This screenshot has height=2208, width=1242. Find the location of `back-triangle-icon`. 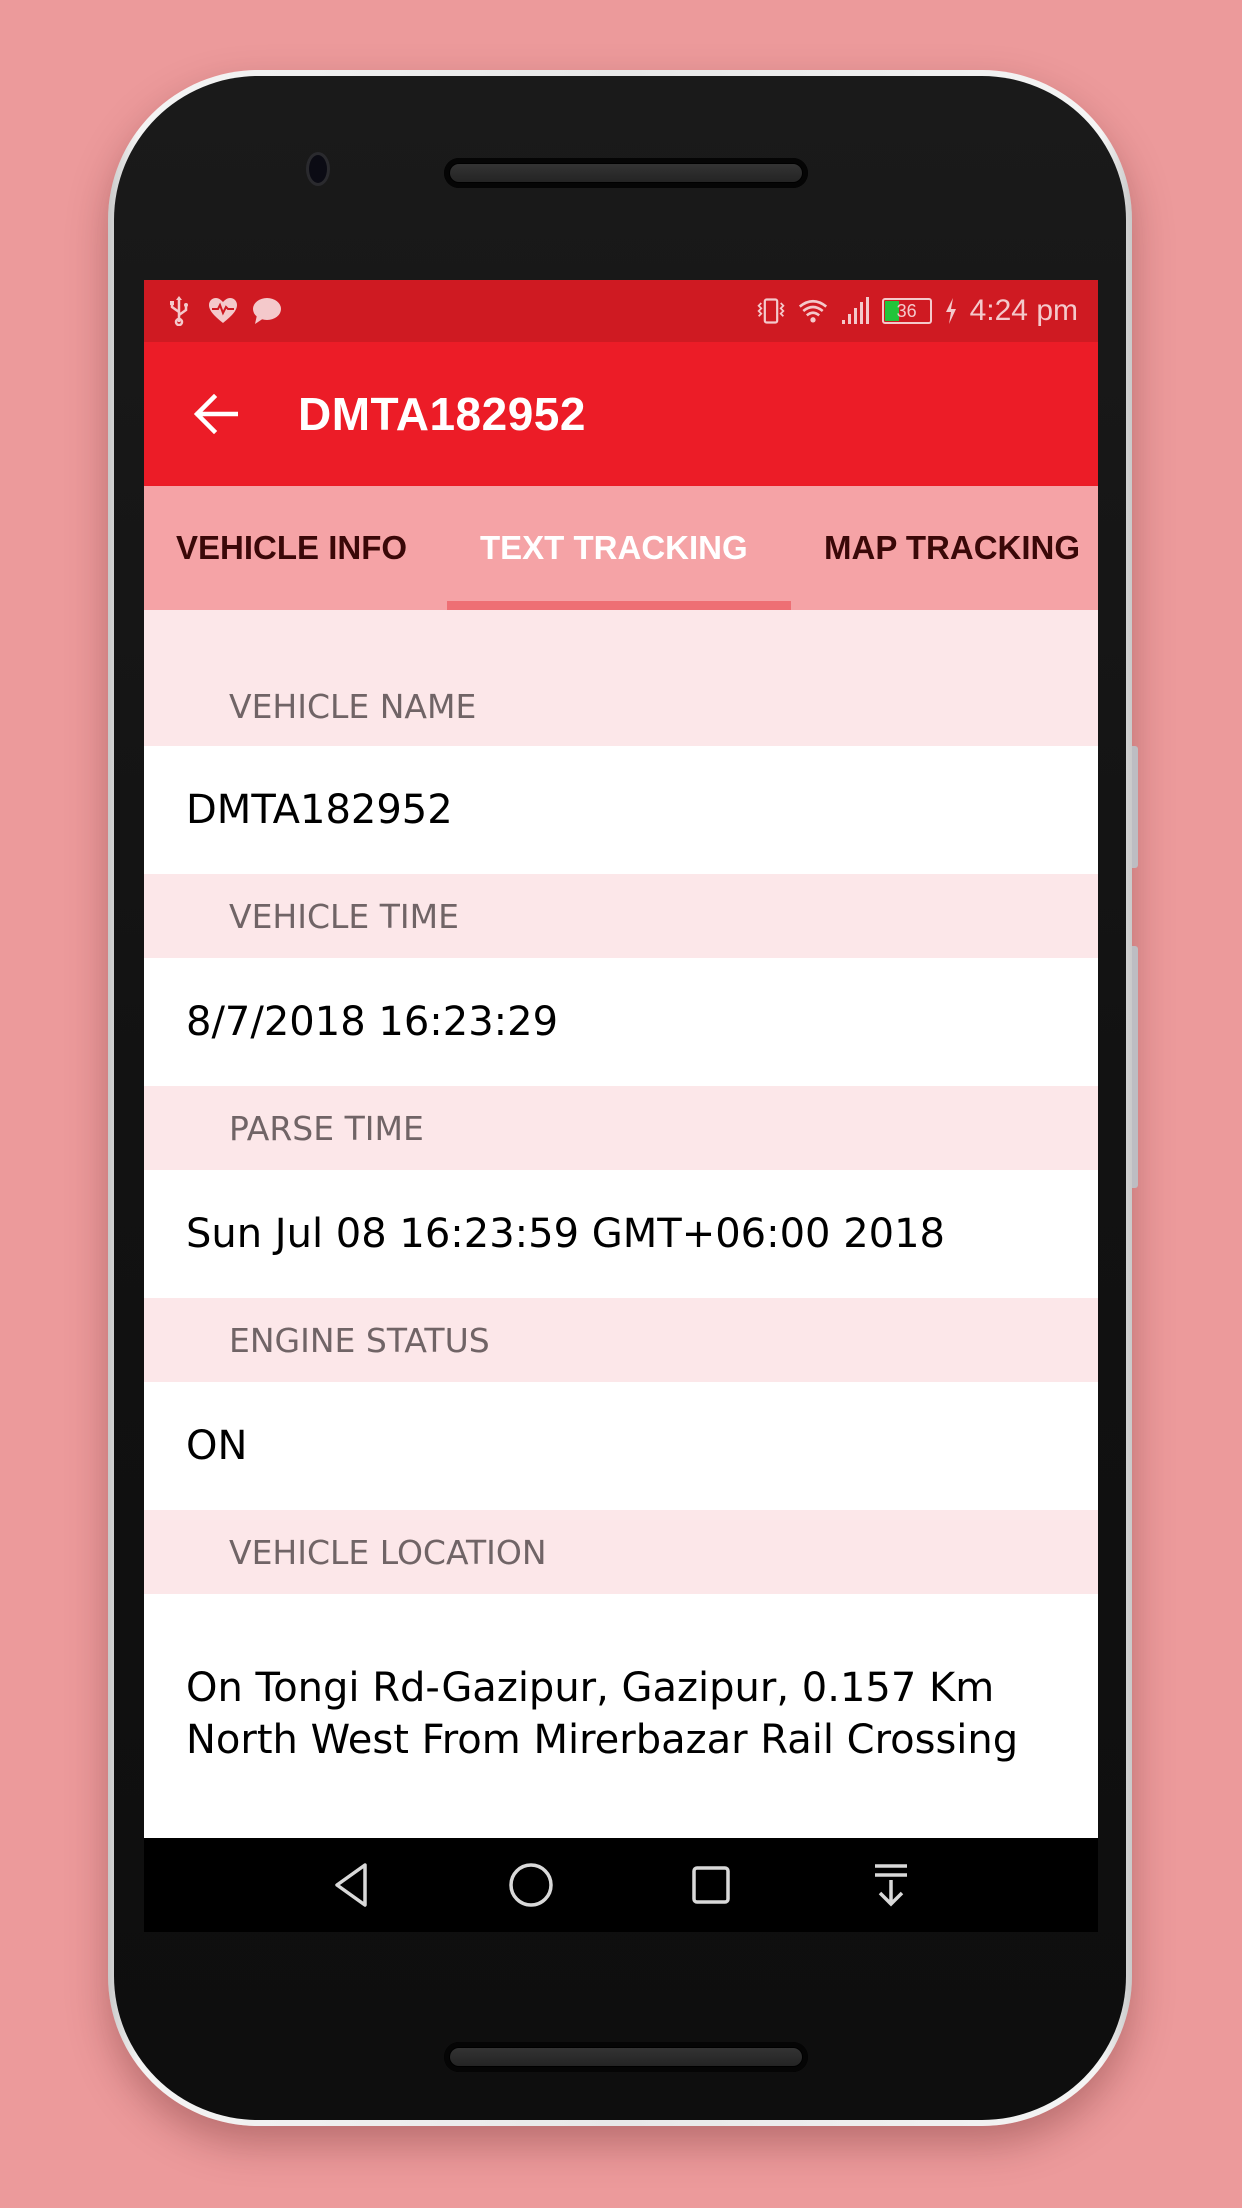

back-triangle-icon is located at coordinates (351, 1885).